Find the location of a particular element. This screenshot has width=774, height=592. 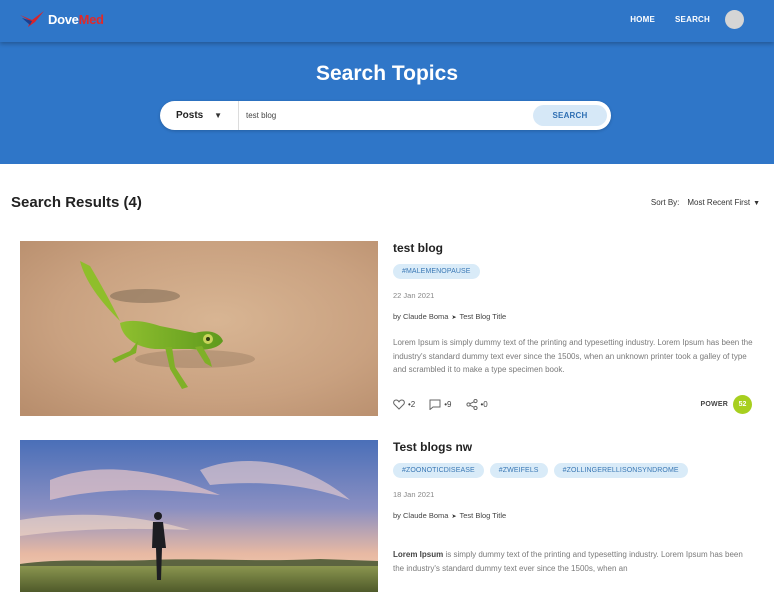

share-button: •0 is located at coordinates (476, 404).